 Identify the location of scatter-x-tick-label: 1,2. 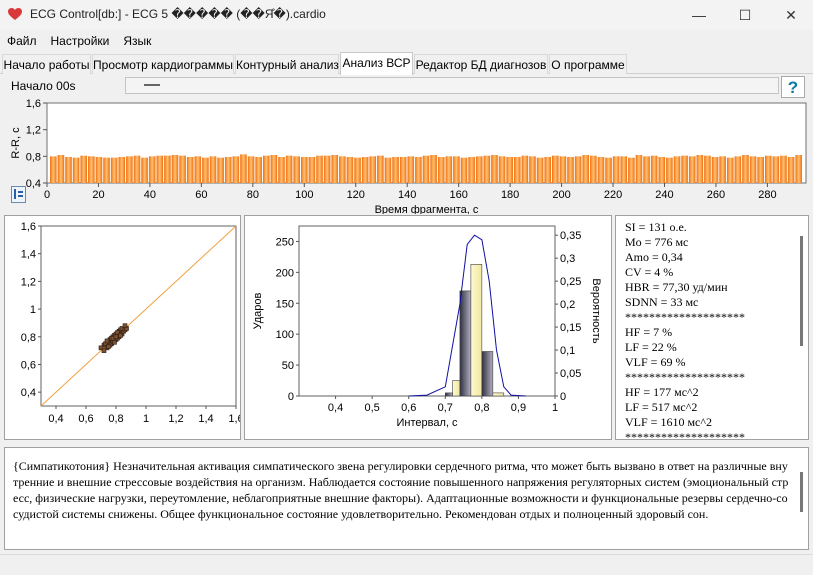
(175, 419).